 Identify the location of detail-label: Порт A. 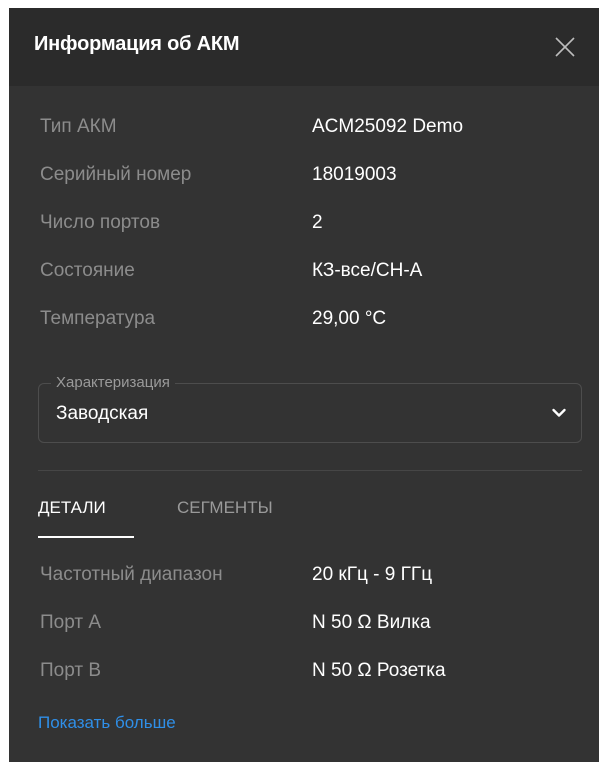
(71, 622).